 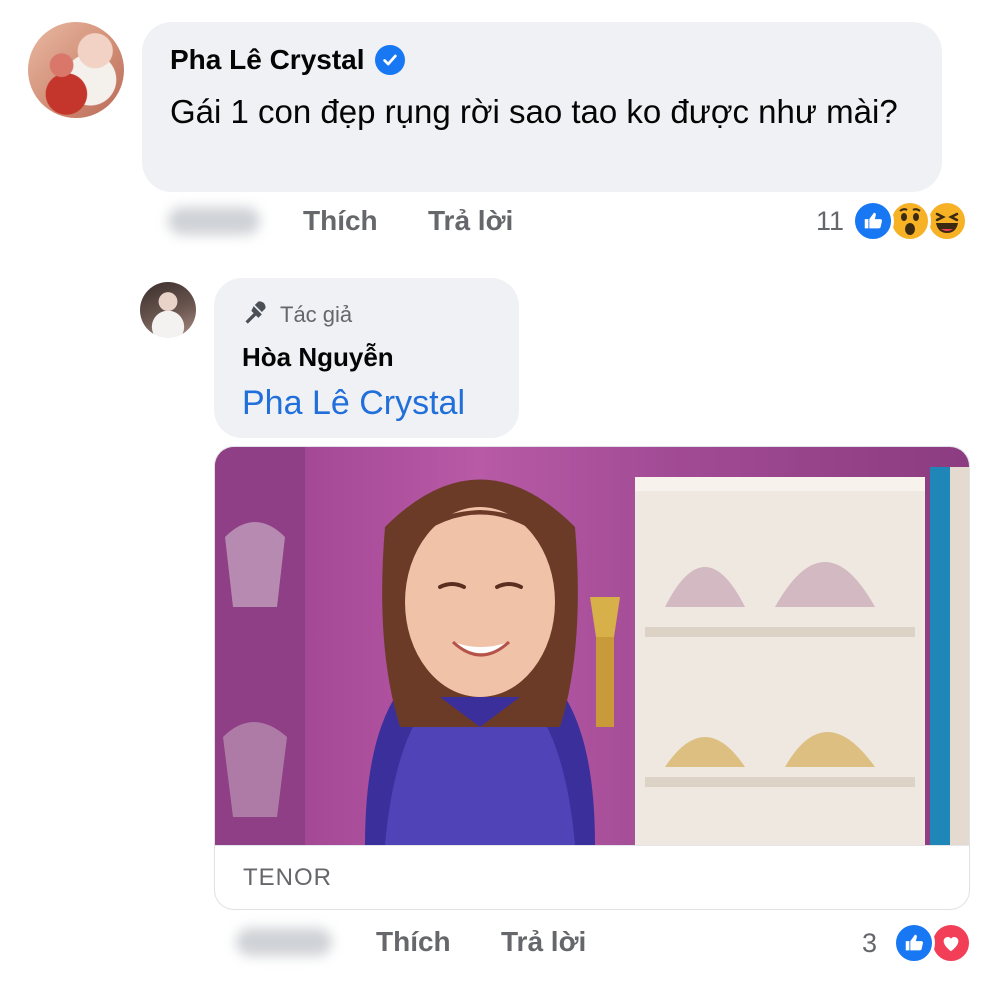 What do you see at coordinates (869, 943) in the screenshot?
I see `reaction-count: 3` at bounding box center [869, 943].